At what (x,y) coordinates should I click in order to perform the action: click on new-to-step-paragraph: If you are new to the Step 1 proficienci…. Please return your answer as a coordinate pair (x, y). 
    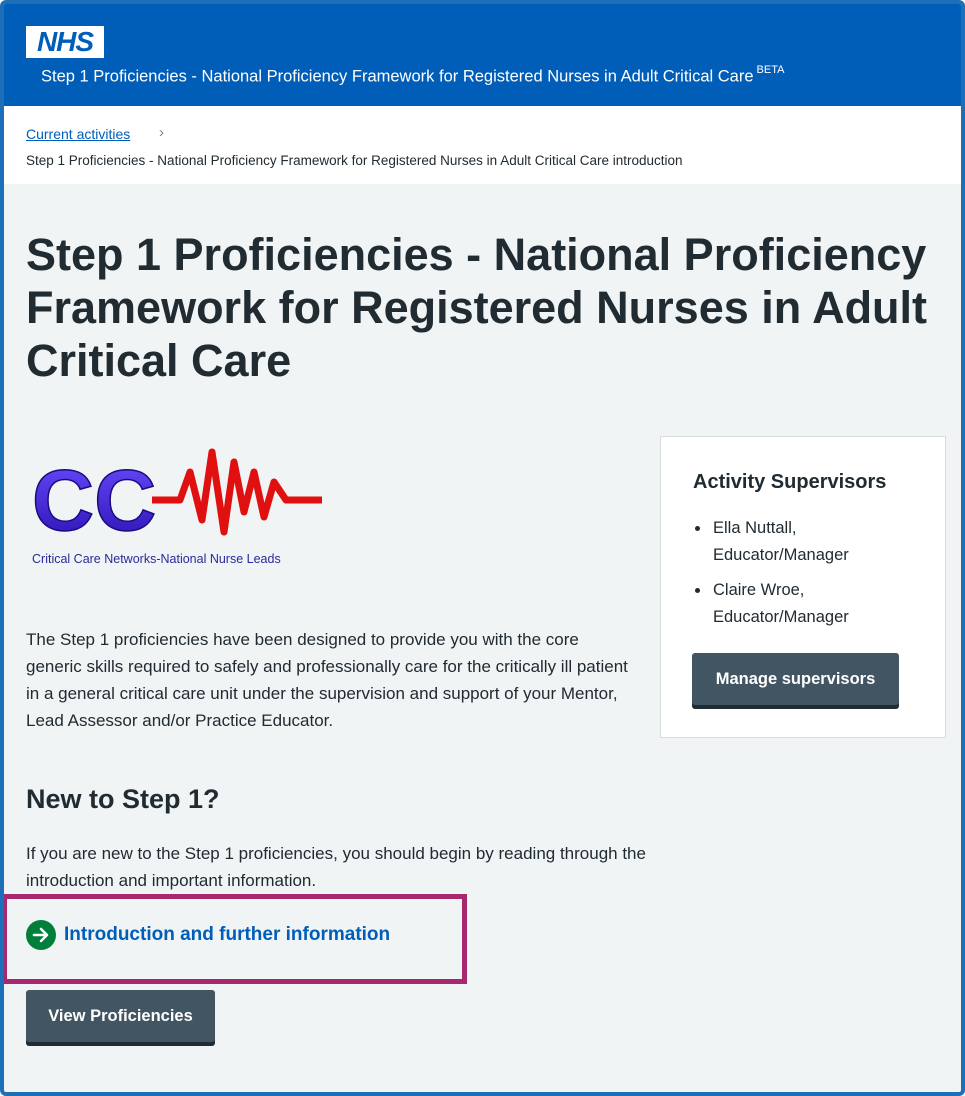
    Looking at the image, I should click on (336, 867).